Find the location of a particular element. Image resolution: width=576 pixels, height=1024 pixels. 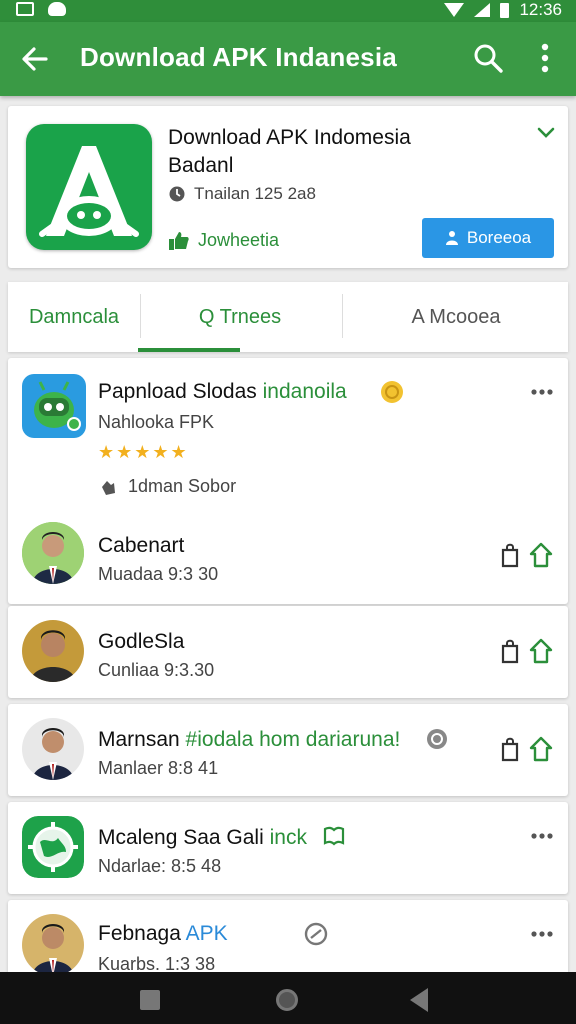

like-link: Jowheetia is located at coordinates (223, 240).